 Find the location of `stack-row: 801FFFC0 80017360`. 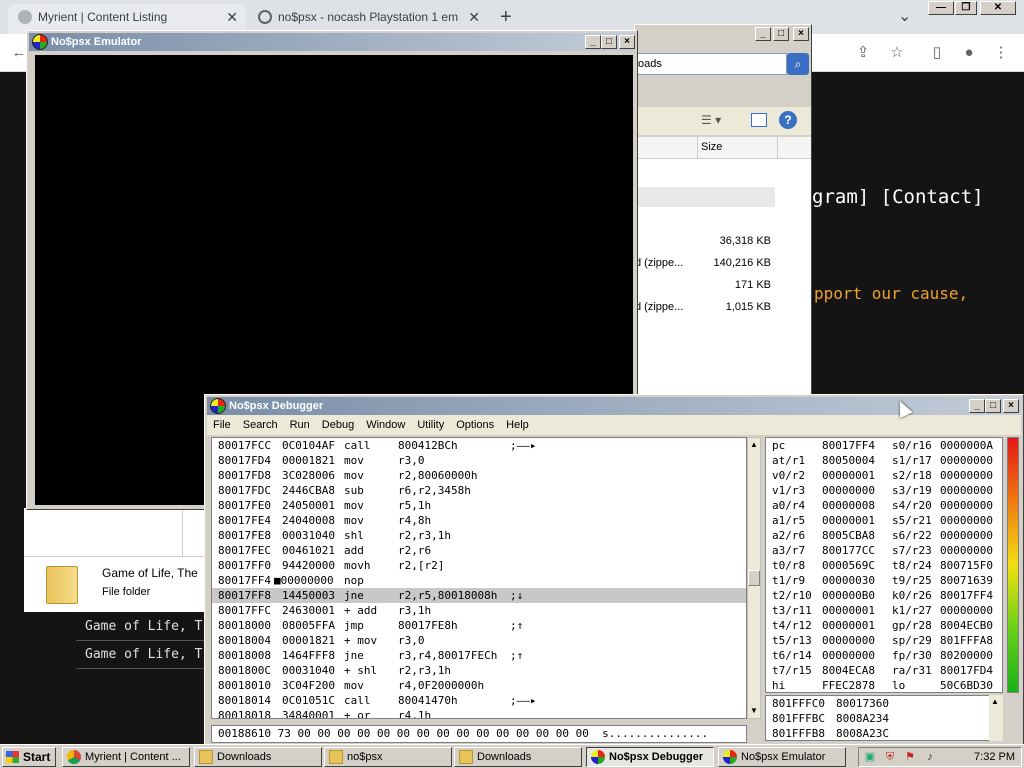

stack-row: 801FFFC0 80017360 is located at coordinates (884, 703).